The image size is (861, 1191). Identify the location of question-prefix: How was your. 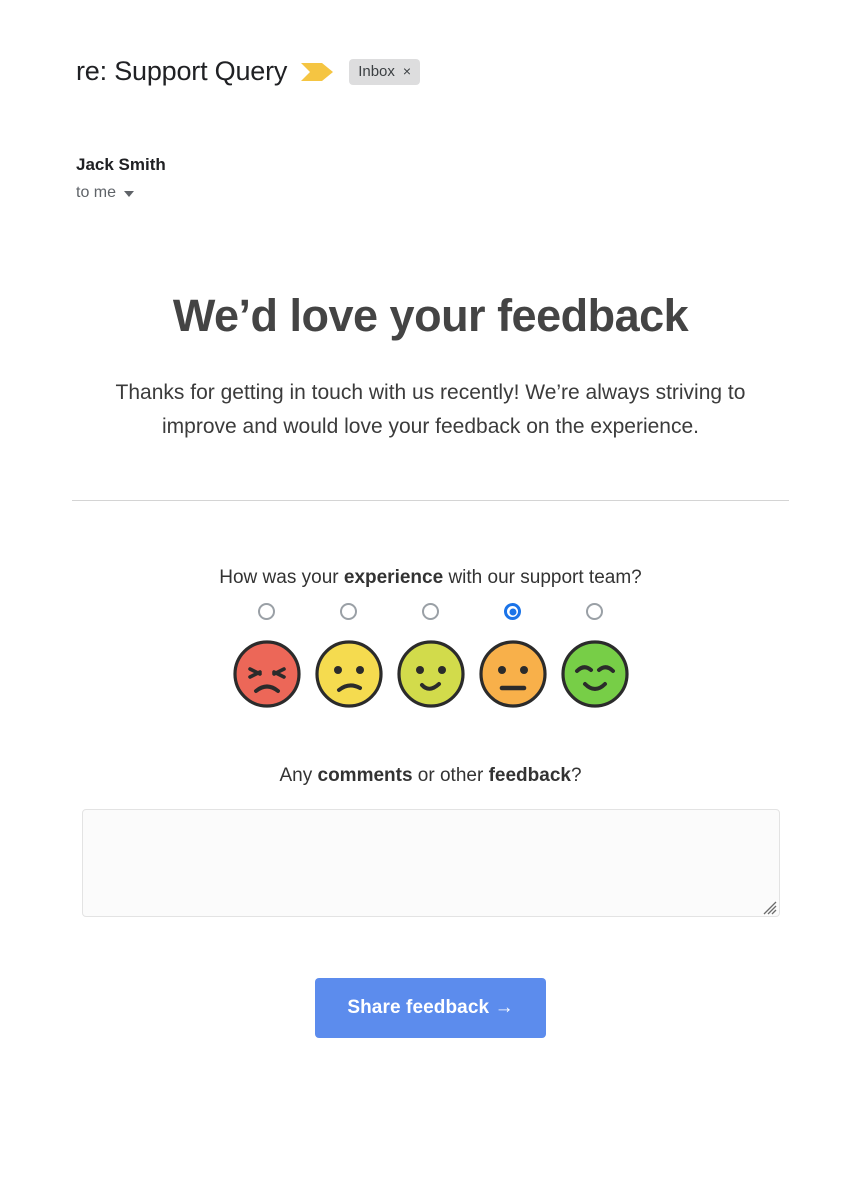
(281, 578).